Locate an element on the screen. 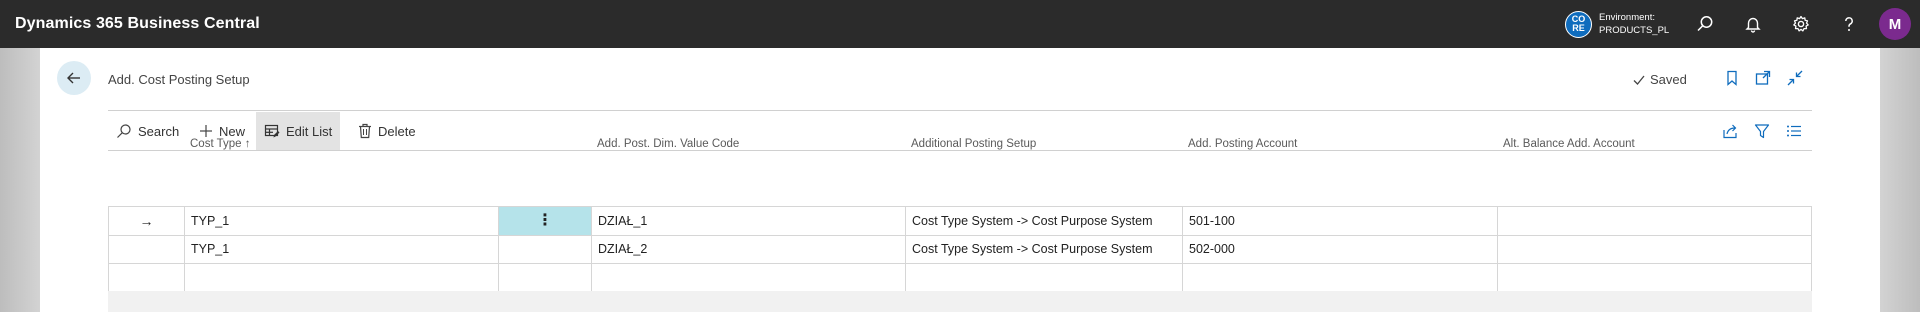 Image resolution: width=1920 pixels, height=312 pixels. column-header-cost-type: Cost Type ↑ is located at coordinates (220, 144).